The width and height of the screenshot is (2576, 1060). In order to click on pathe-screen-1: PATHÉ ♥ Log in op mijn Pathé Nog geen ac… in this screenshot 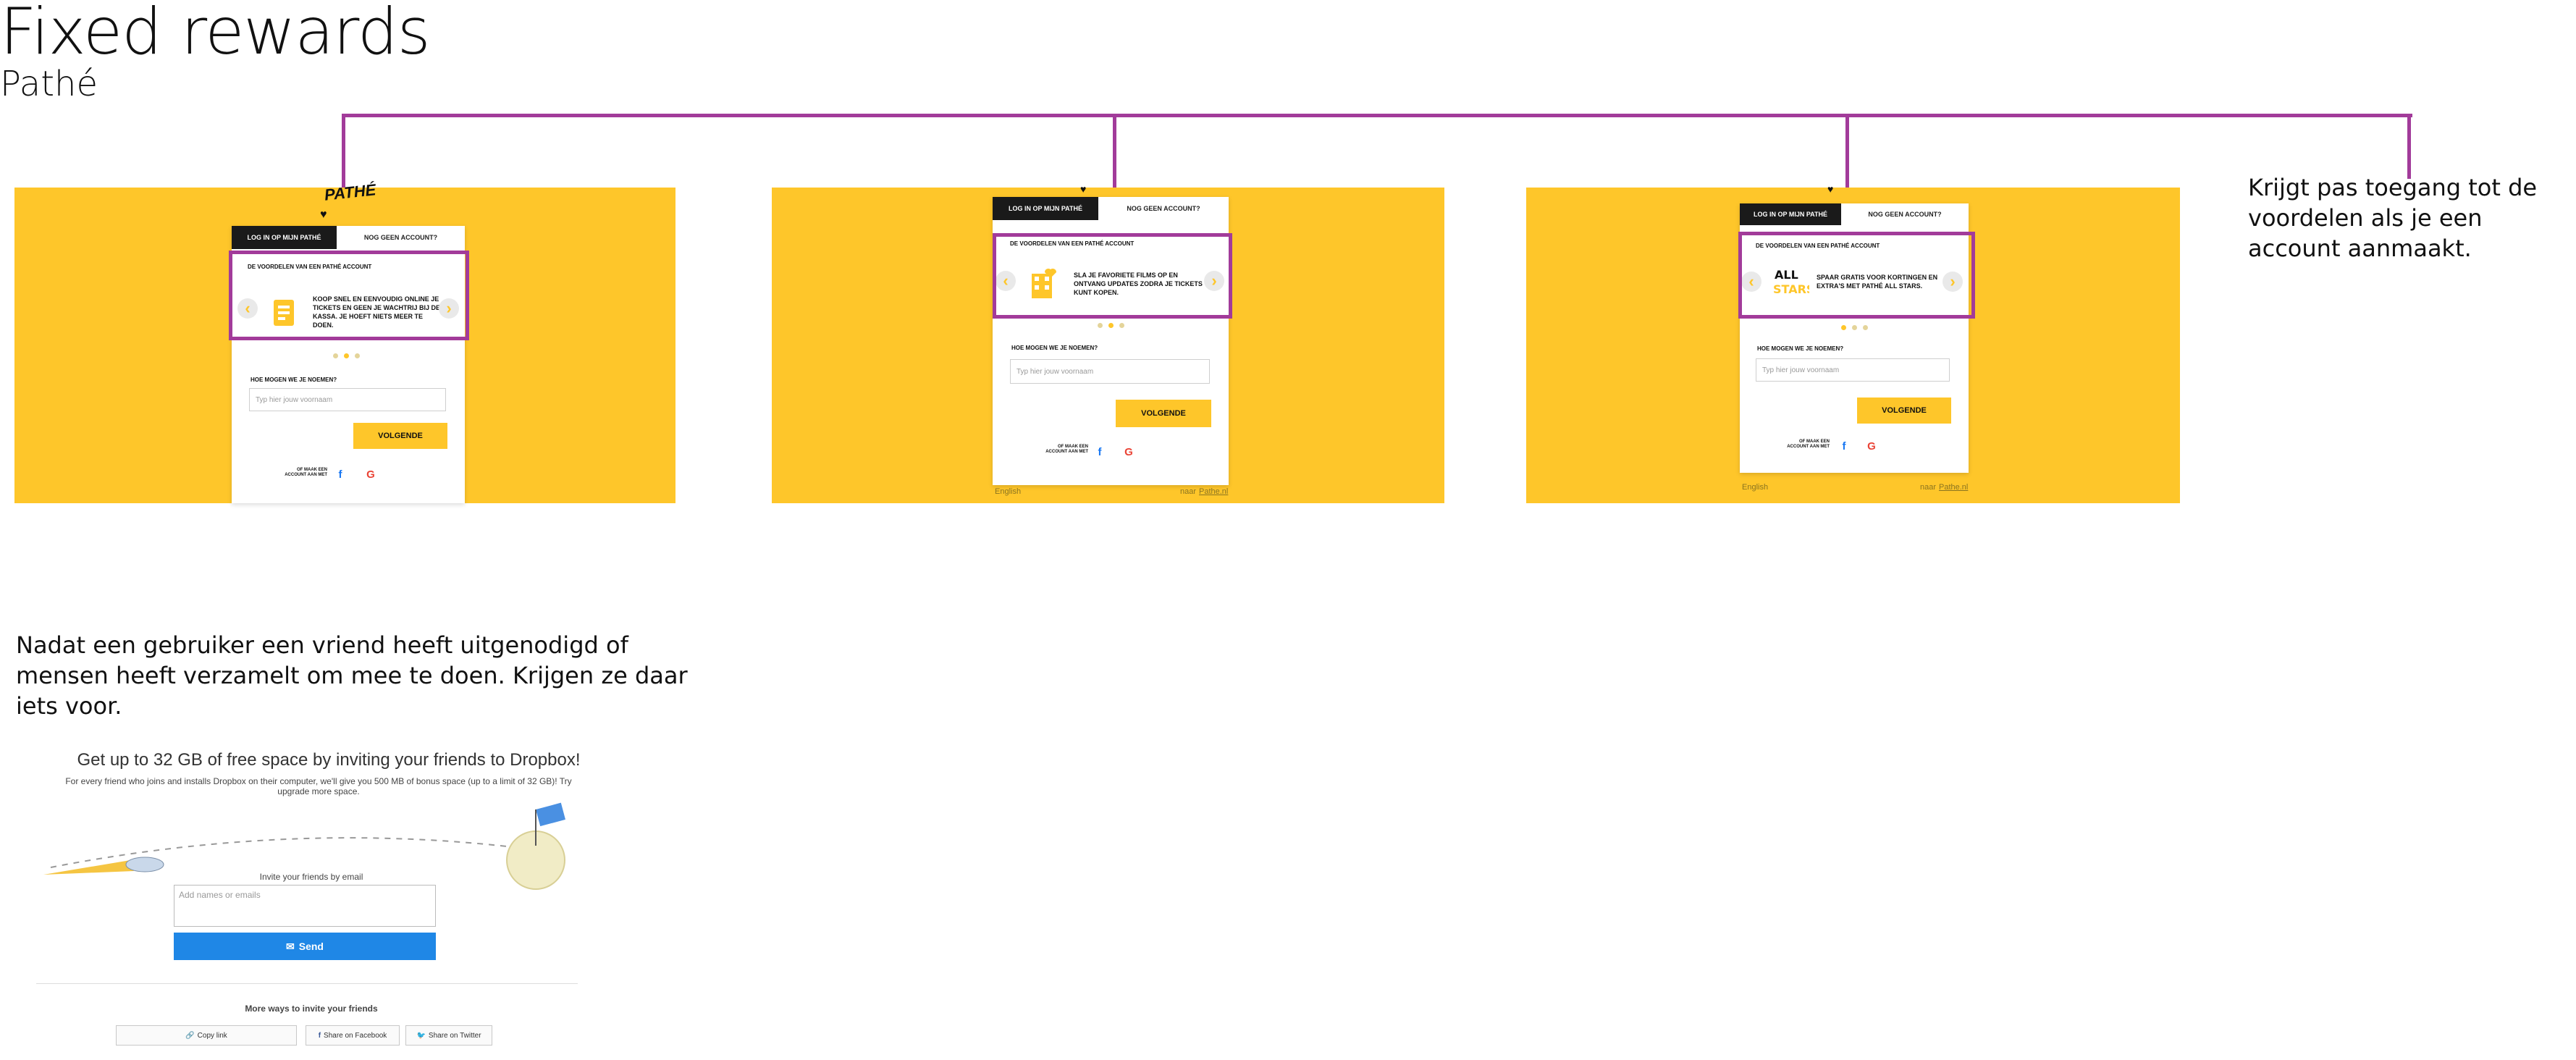, I will do `click(344, 341)`.